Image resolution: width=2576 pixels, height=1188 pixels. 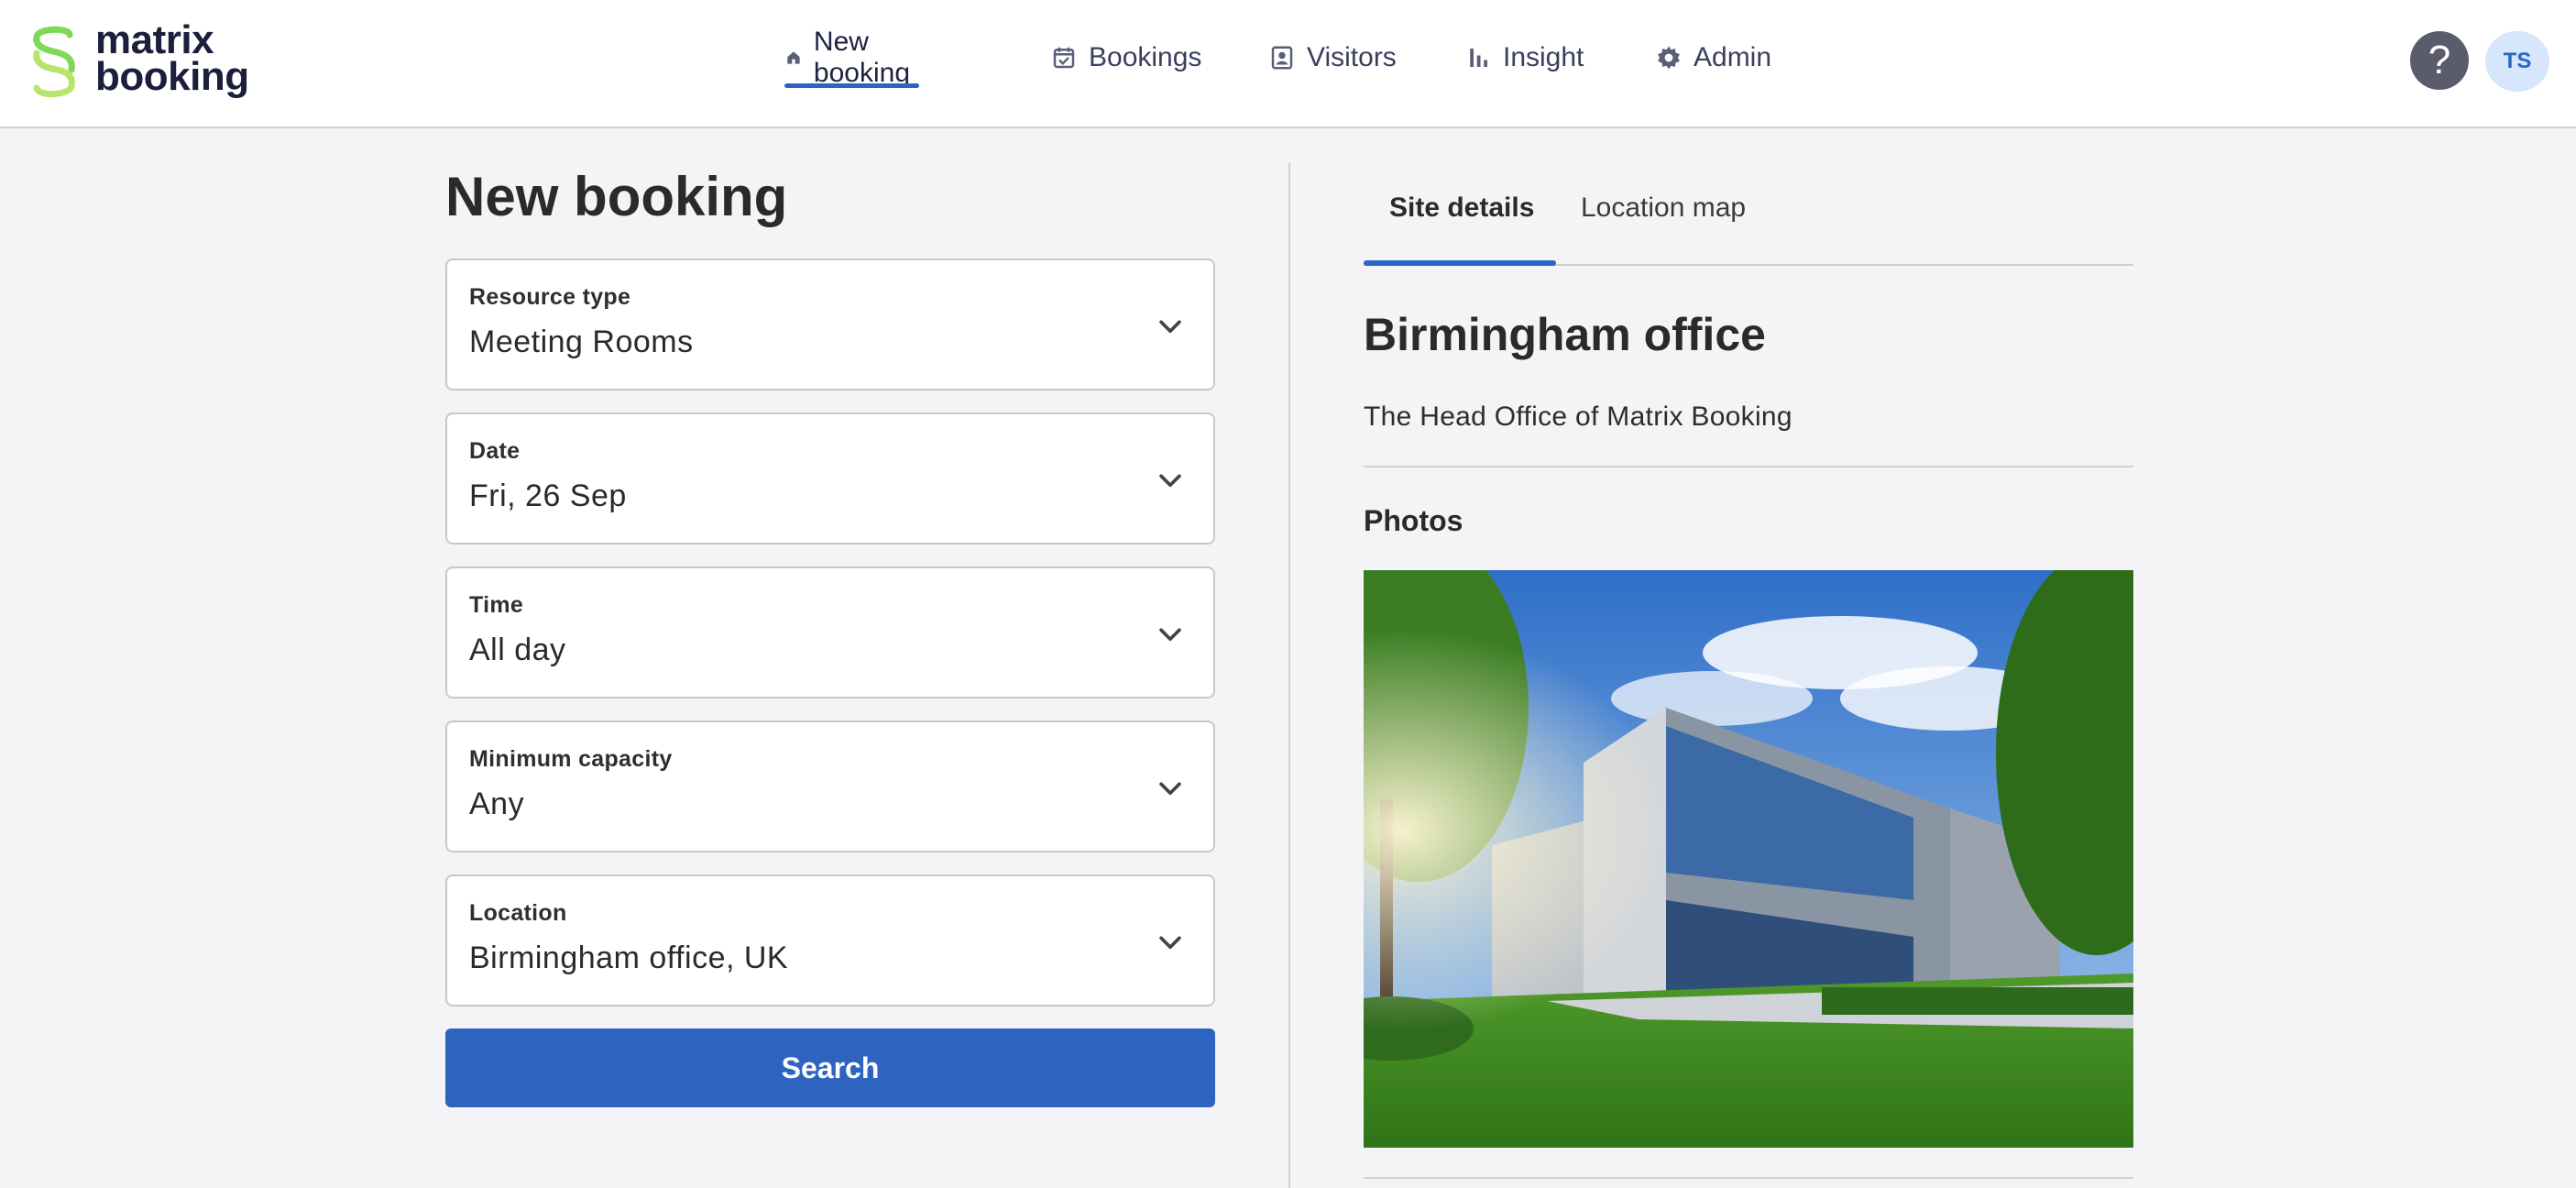 I want to click on matrix-booking-logo: matrix booking, so click(x=145, y=58).